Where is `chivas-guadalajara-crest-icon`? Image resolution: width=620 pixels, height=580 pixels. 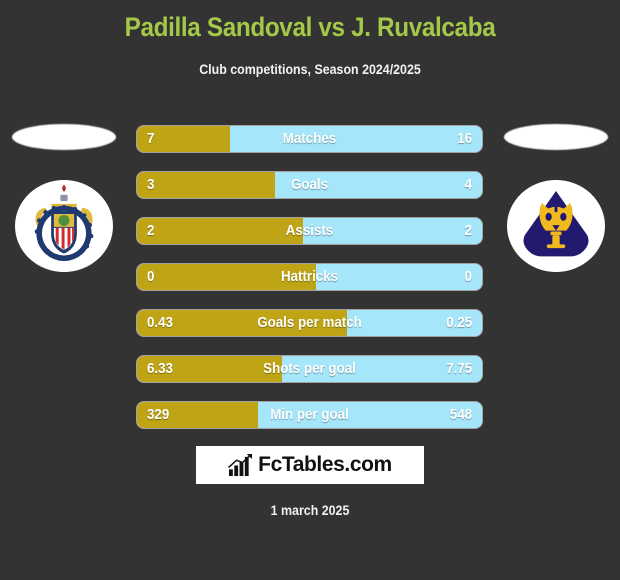 chivas-guadalajara-crest-icon is located at coordinates (64, 226).